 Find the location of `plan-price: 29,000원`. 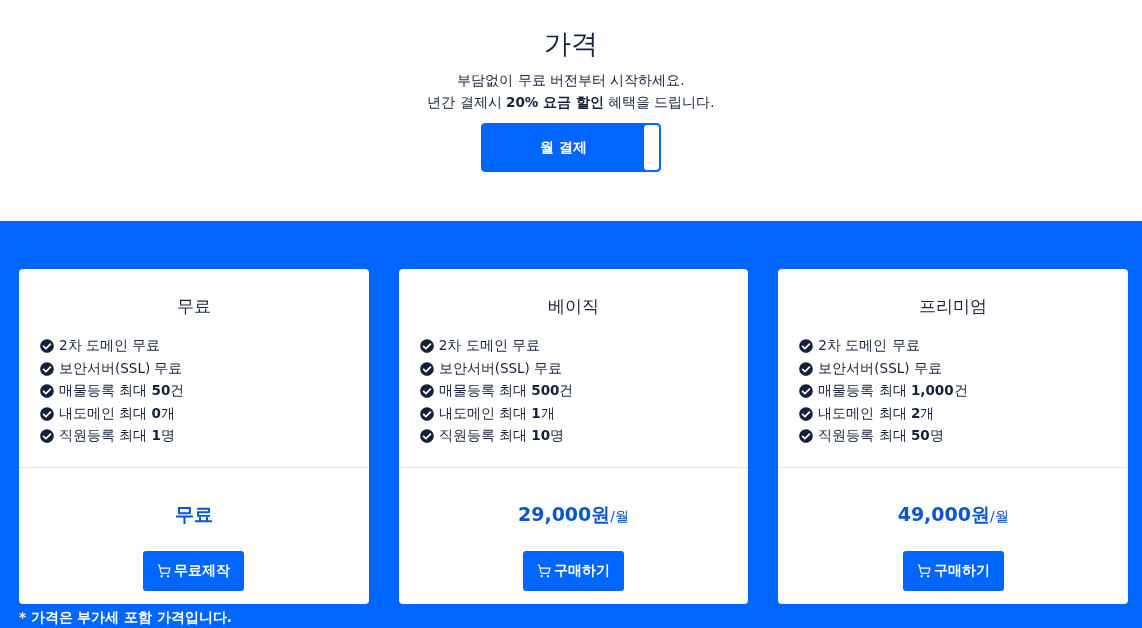

plan-price: 29,000원 is located at coordinates (564, 514).